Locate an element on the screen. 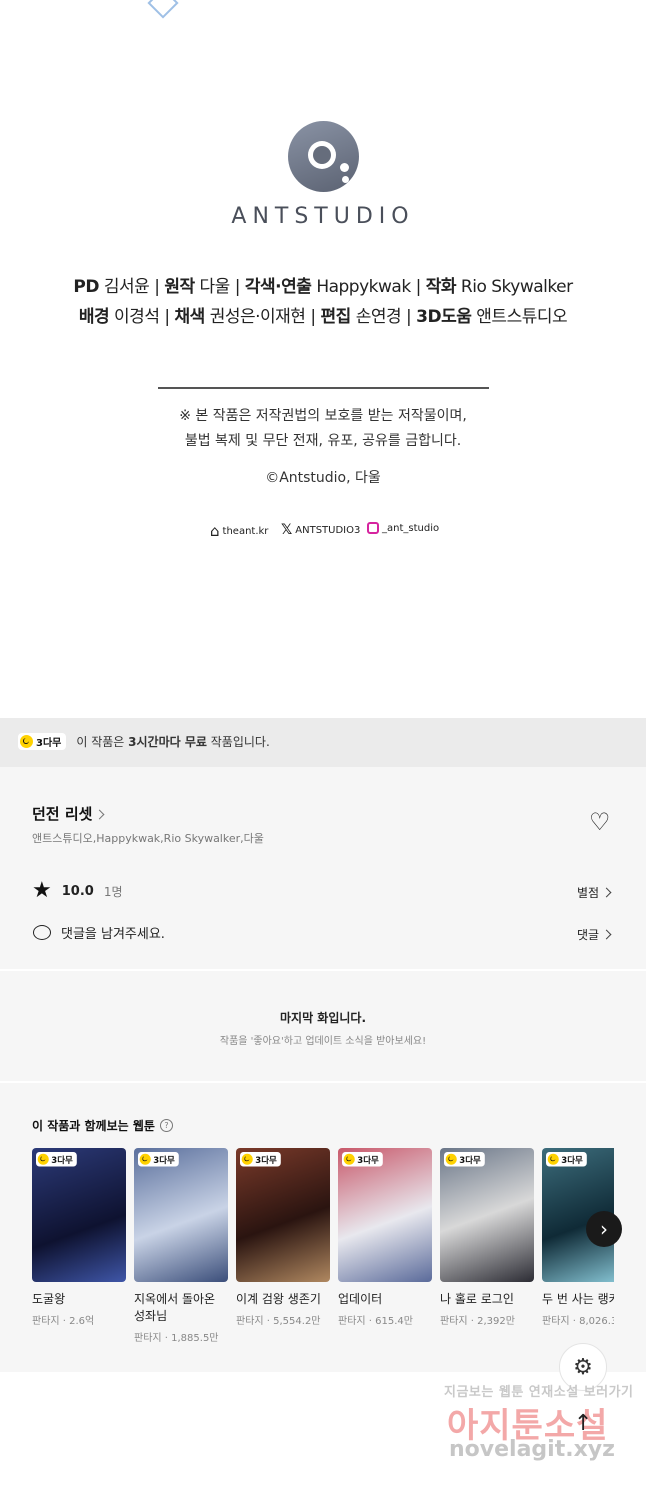  gear-icon: ⚙ is located at coordinates (583, 1367).